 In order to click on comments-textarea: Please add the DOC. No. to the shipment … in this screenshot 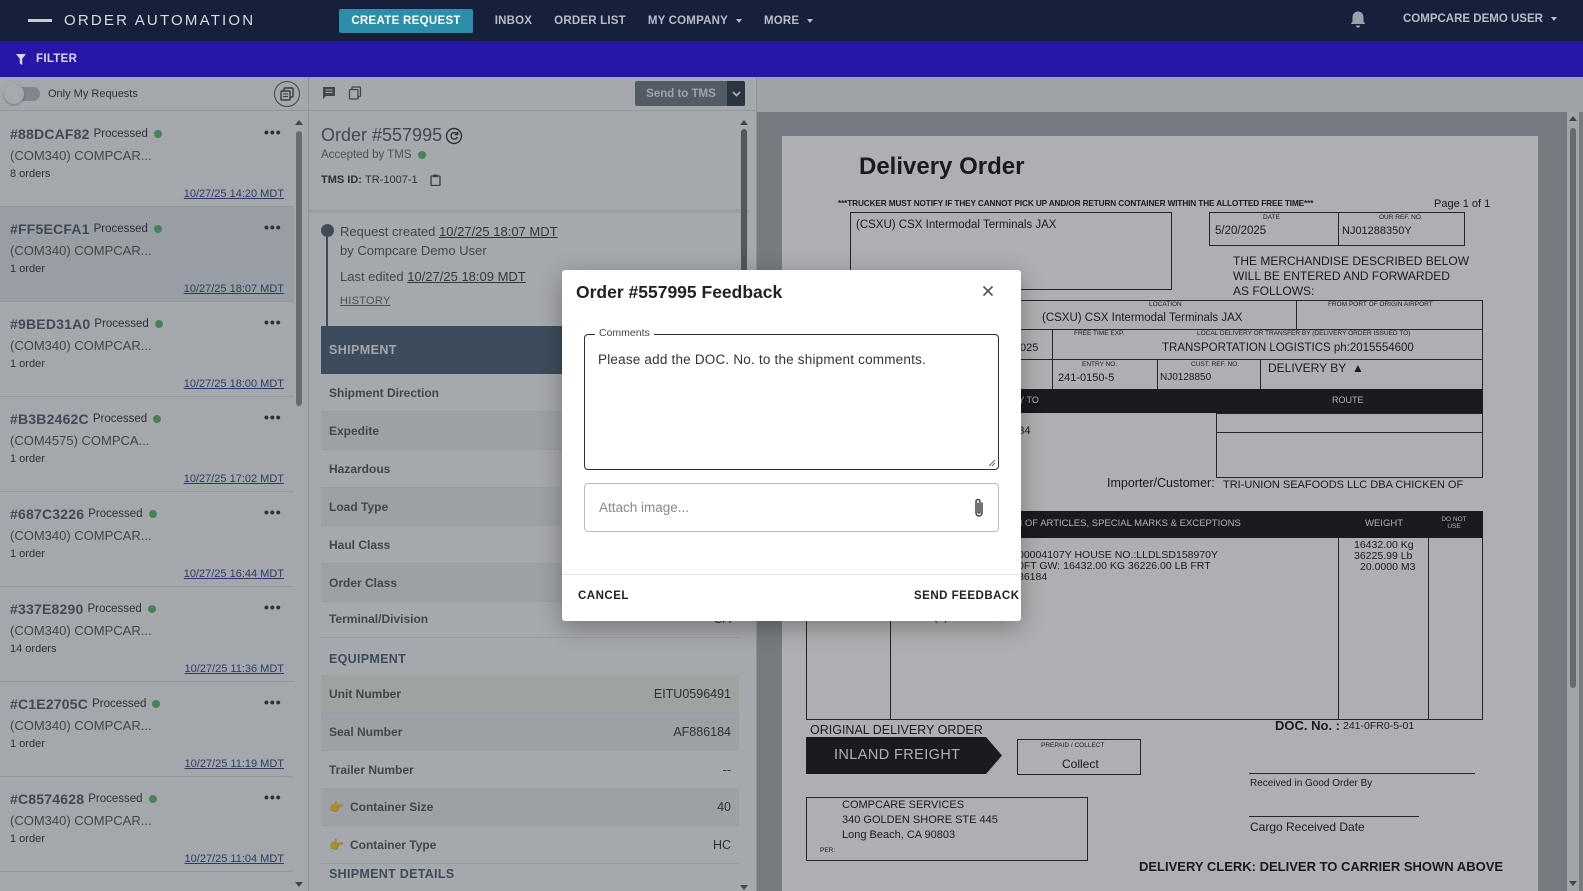, I will do `click(762, 359)`.